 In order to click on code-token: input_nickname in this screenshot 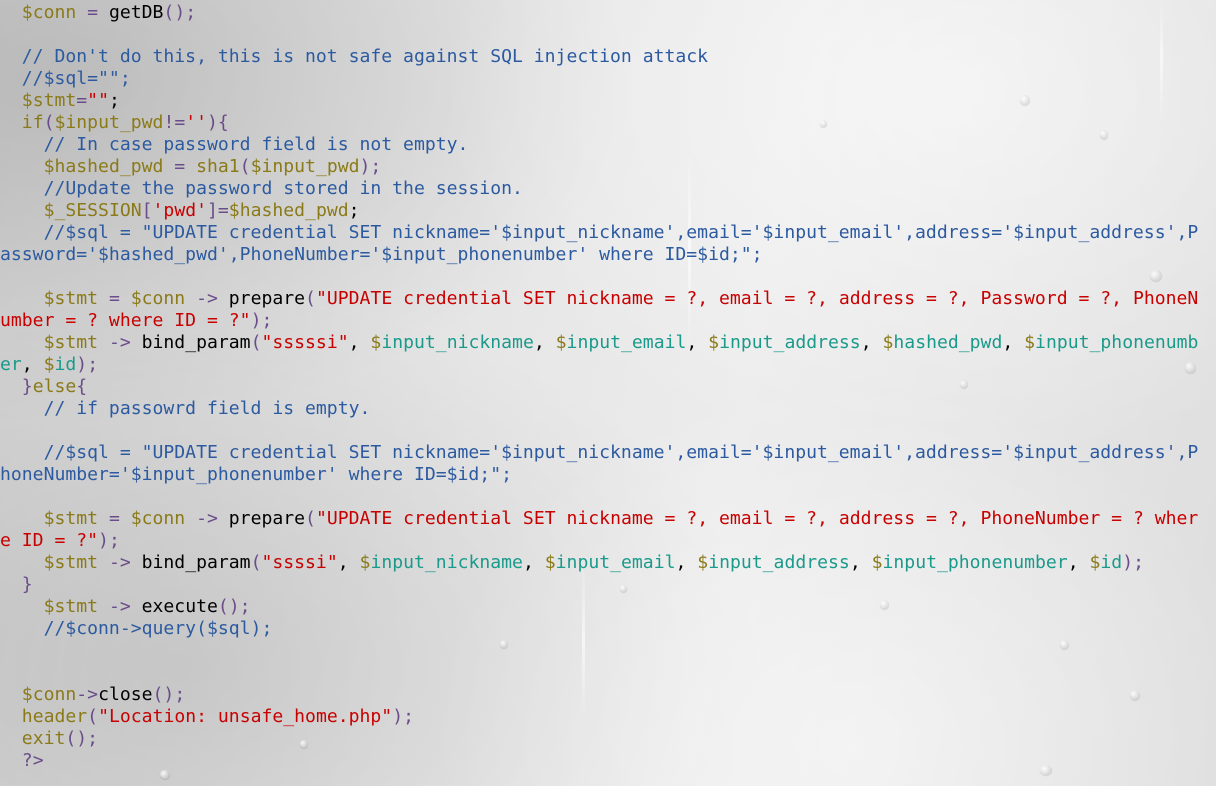, I will do `click(446, 562)`.